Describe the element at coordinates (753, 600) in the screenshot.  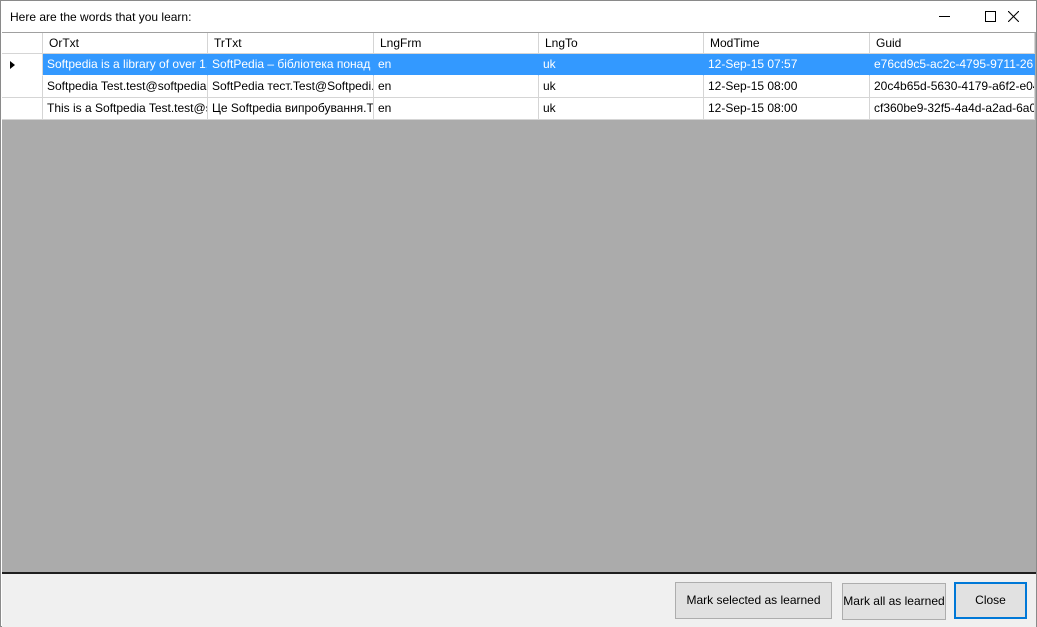
I see `mark-selected-button: Mark selected as learned` at that location.